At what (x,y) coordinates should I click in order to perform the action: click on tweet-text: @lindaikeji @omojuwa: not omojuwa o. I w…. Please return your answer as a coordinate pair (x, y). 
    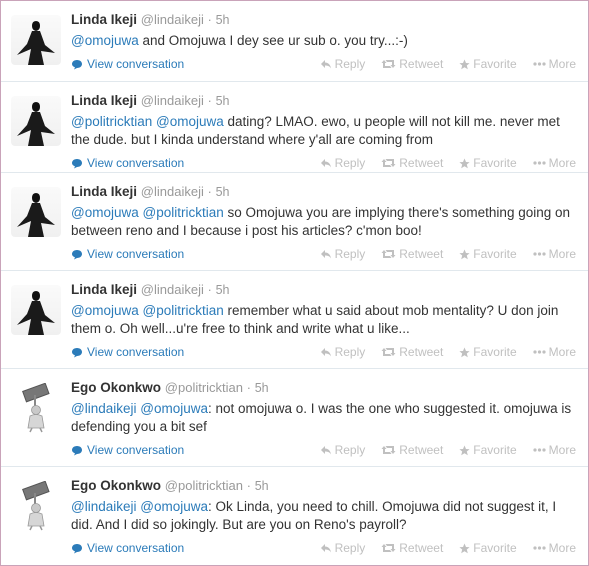
    Looking at the image, I should click on (323, 418).